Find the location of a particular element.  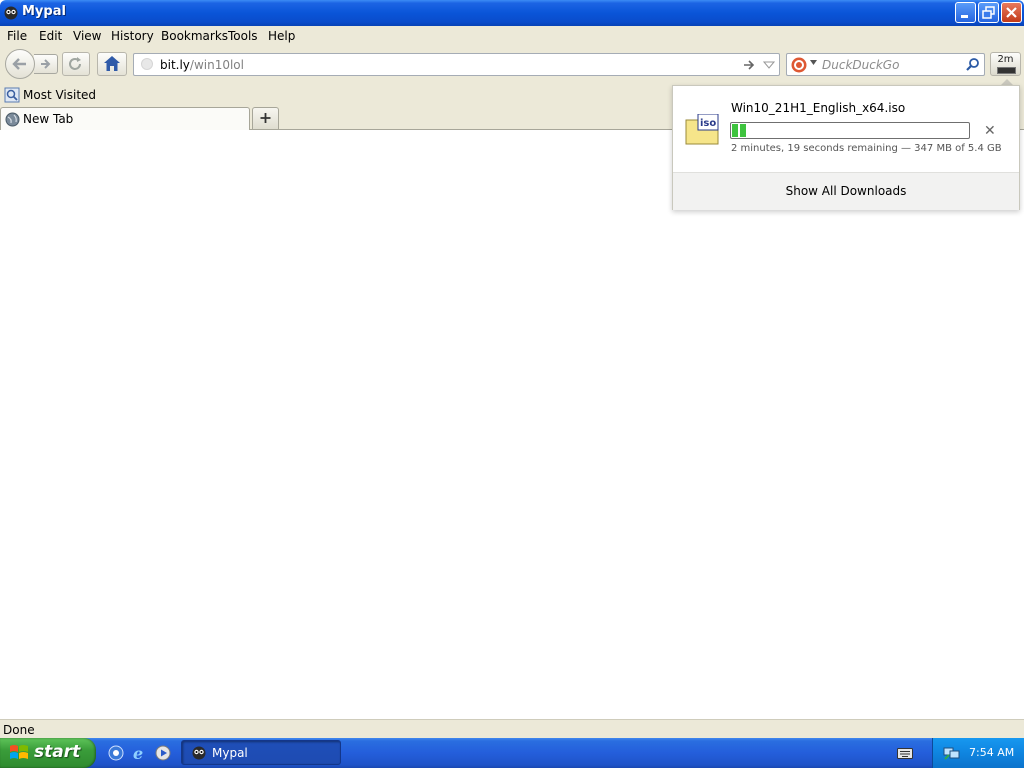

system-tray: 7:54 AM is located at coordinates (978, 753).